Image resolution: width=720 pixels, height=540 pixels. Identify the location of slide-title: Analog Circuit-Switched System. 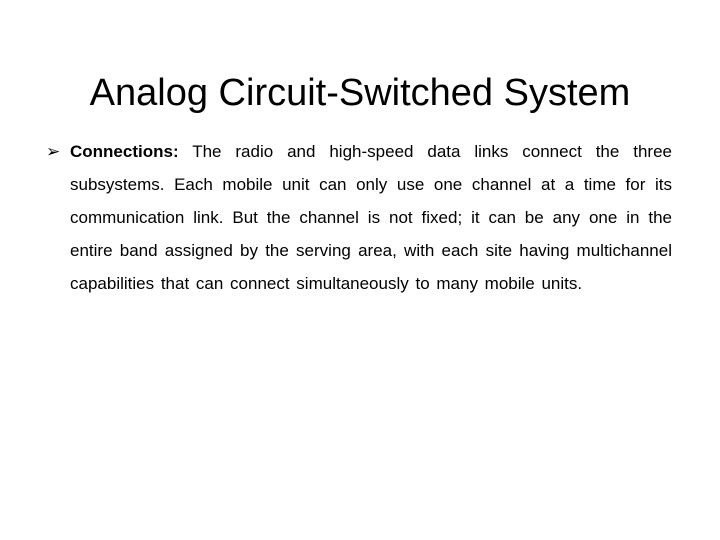
(360, 93).